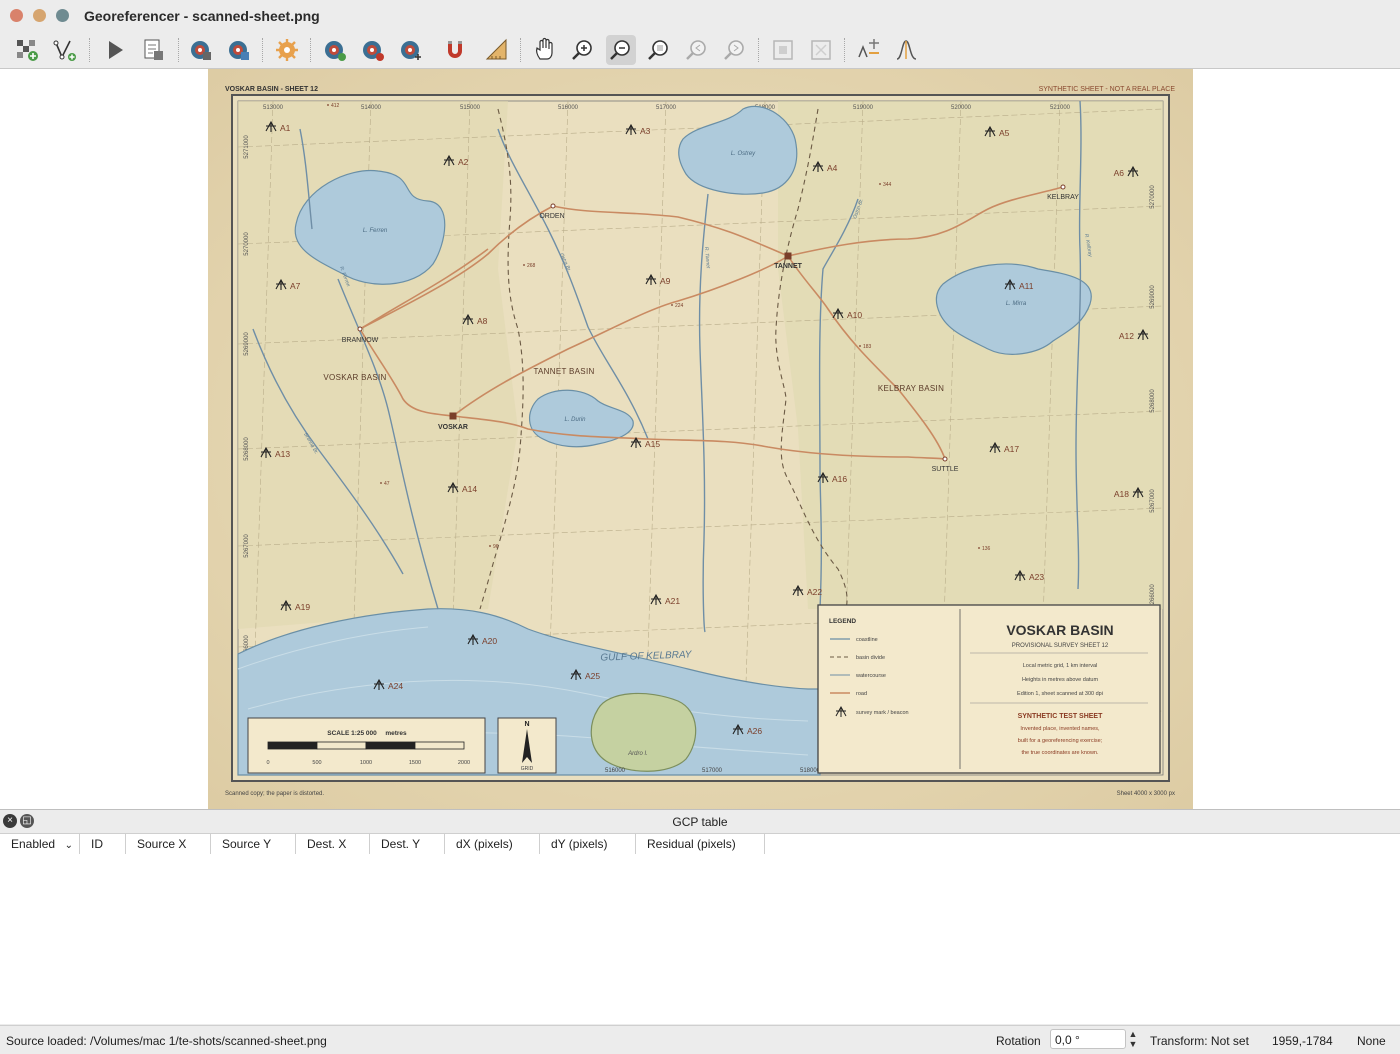 This screenshot has width=1400, height=1054. Describe the element at coordinates (335, 50) in the screenshot. I see `add-point-button` at that location.